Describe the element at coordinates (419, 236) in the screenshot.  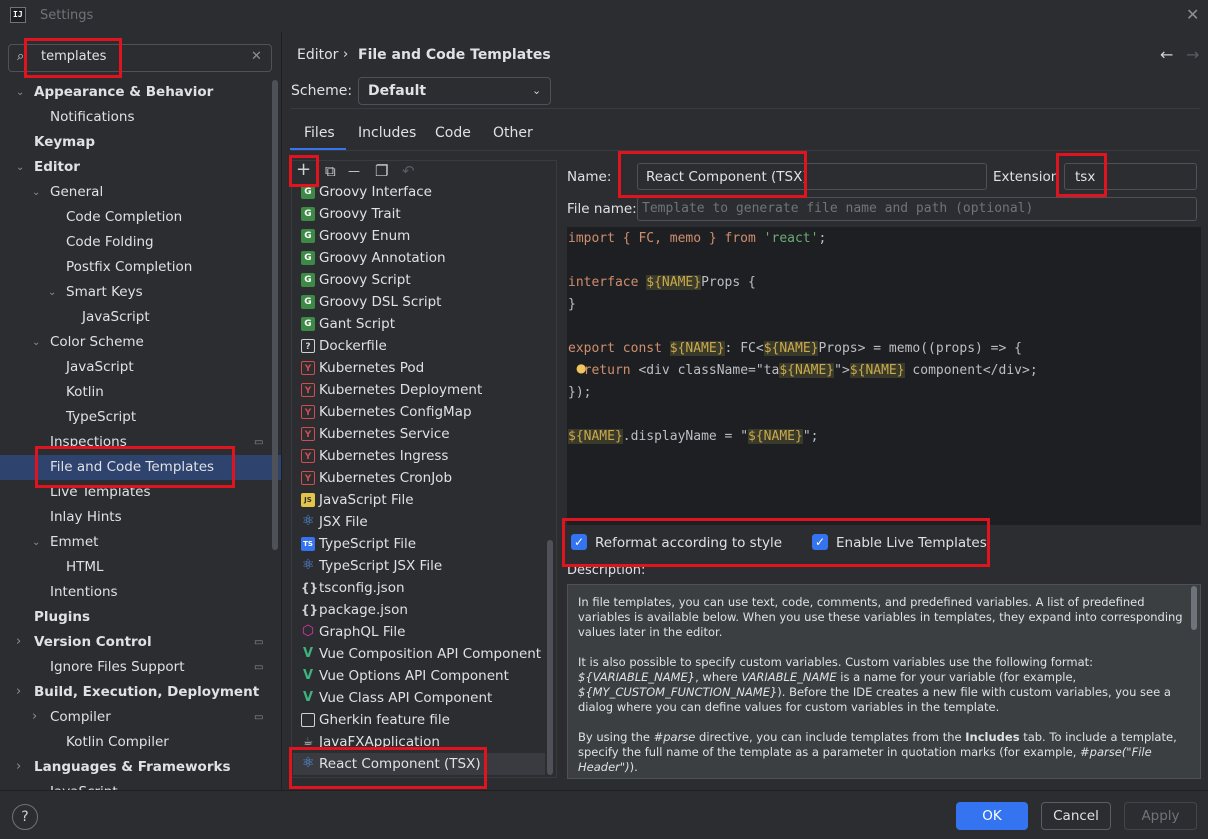
I see `template-list-item: G Groovy Enum` at that location.